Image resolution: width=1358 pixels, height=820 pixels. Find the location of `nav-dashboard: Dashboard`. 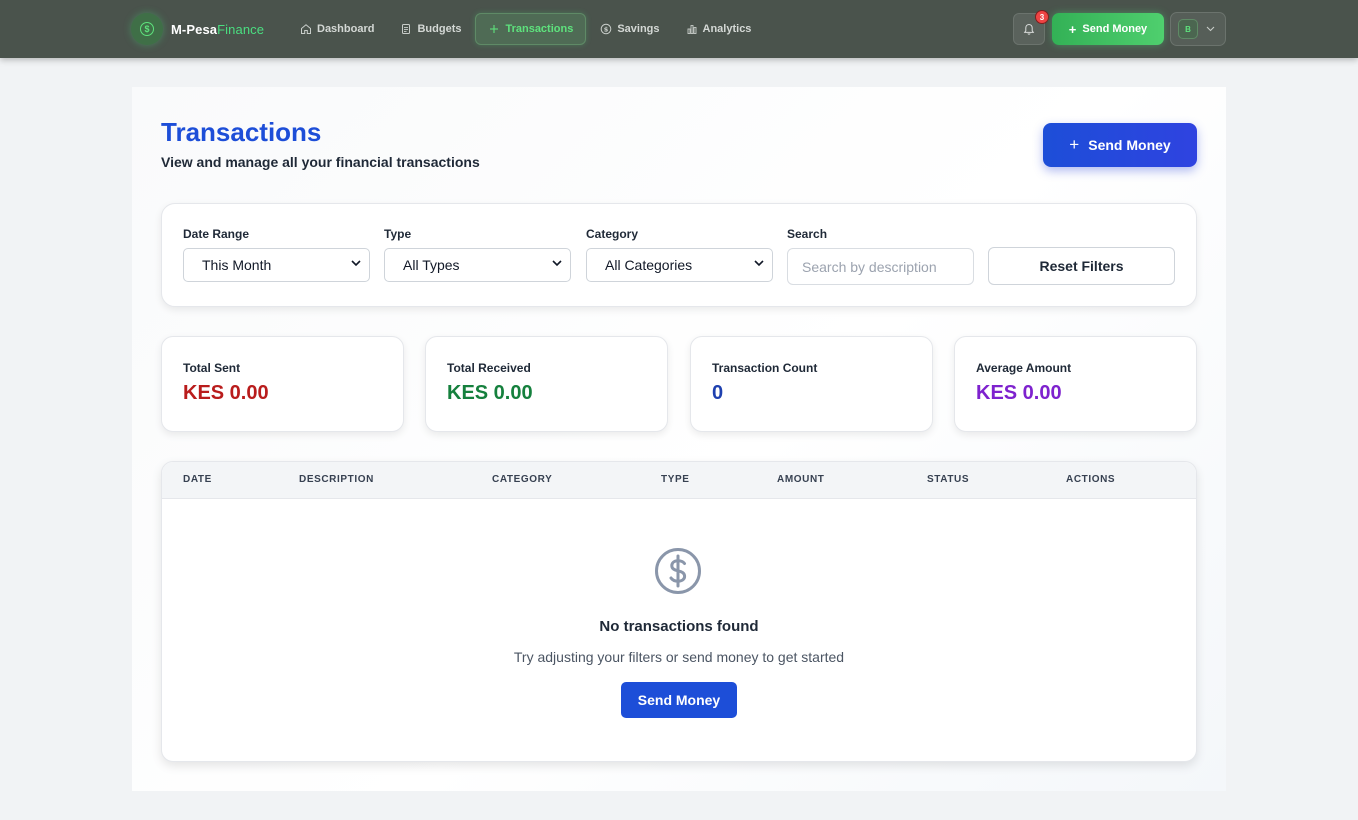

nav-dashboard: Dashboard is located at coordinates (337, 29).